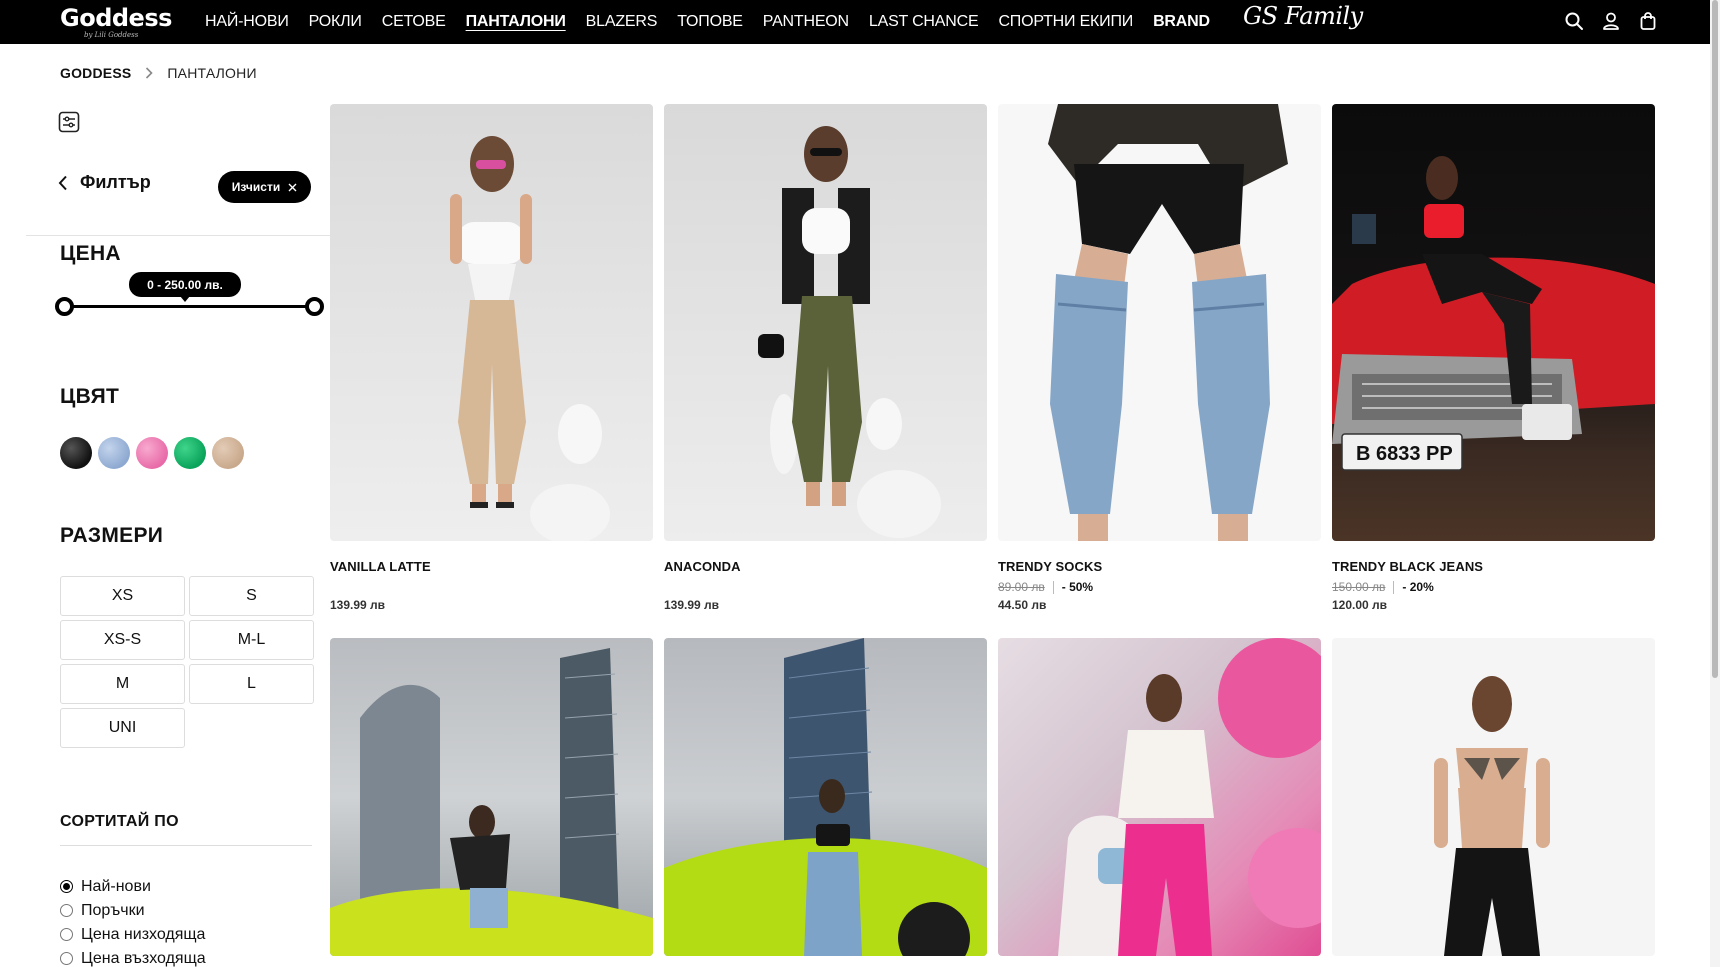 This screenshot has height=967, width=1720. I want to click on product-image: B 6833 PP, so click(1493, 322).